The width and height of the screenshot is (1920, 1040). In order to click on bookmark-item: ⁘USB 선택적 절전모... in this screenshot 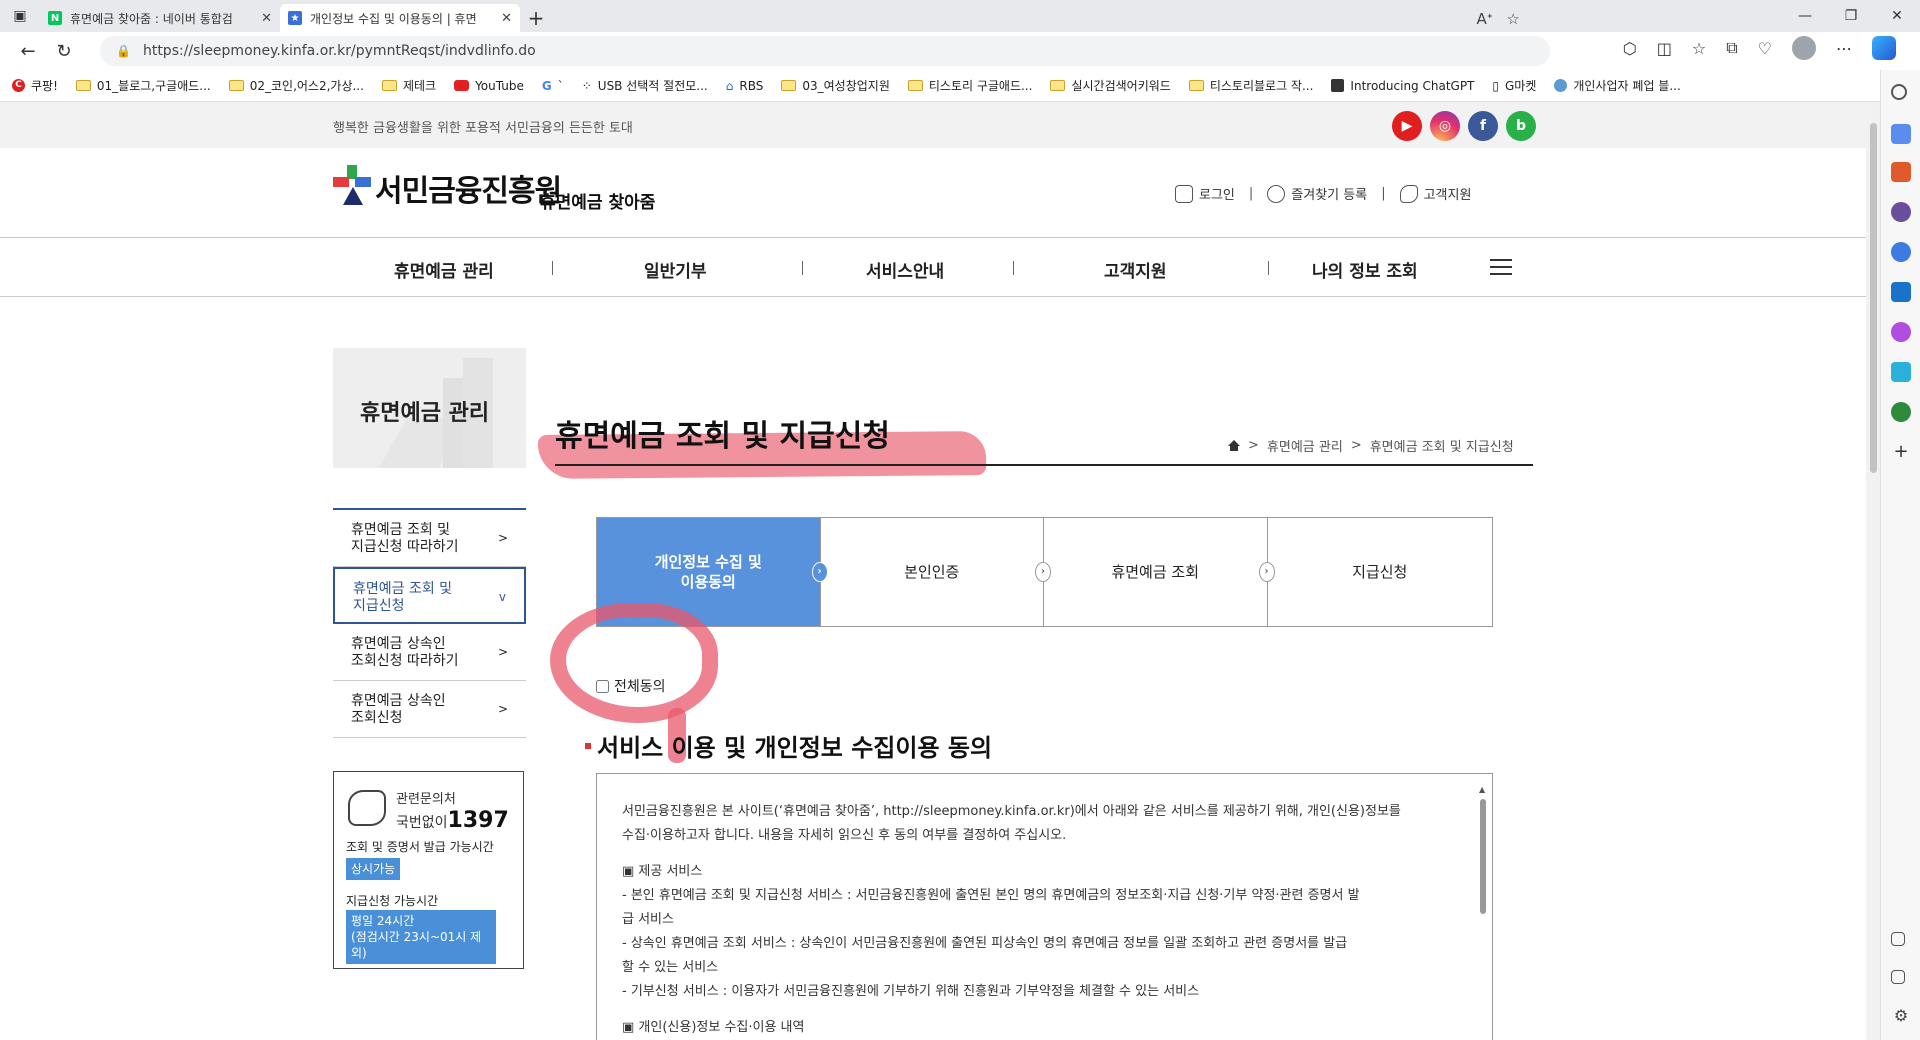, I will do `click(645, 85)`.